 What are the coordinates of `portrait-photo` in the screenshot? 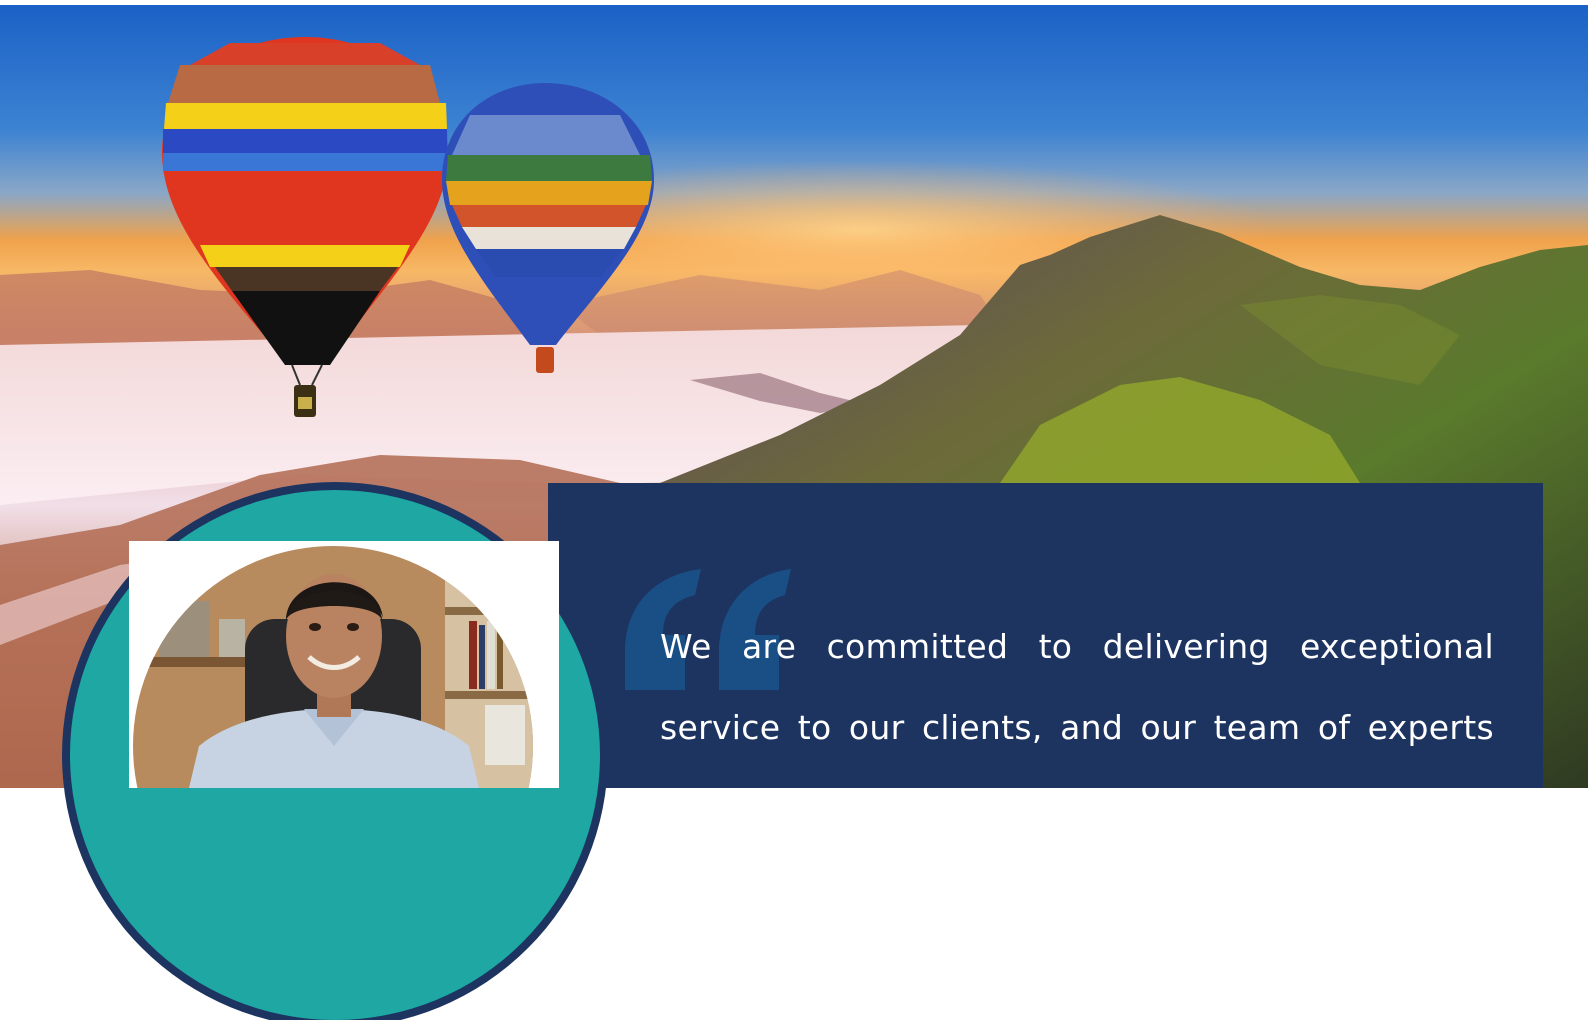 It's located at (333, 667).